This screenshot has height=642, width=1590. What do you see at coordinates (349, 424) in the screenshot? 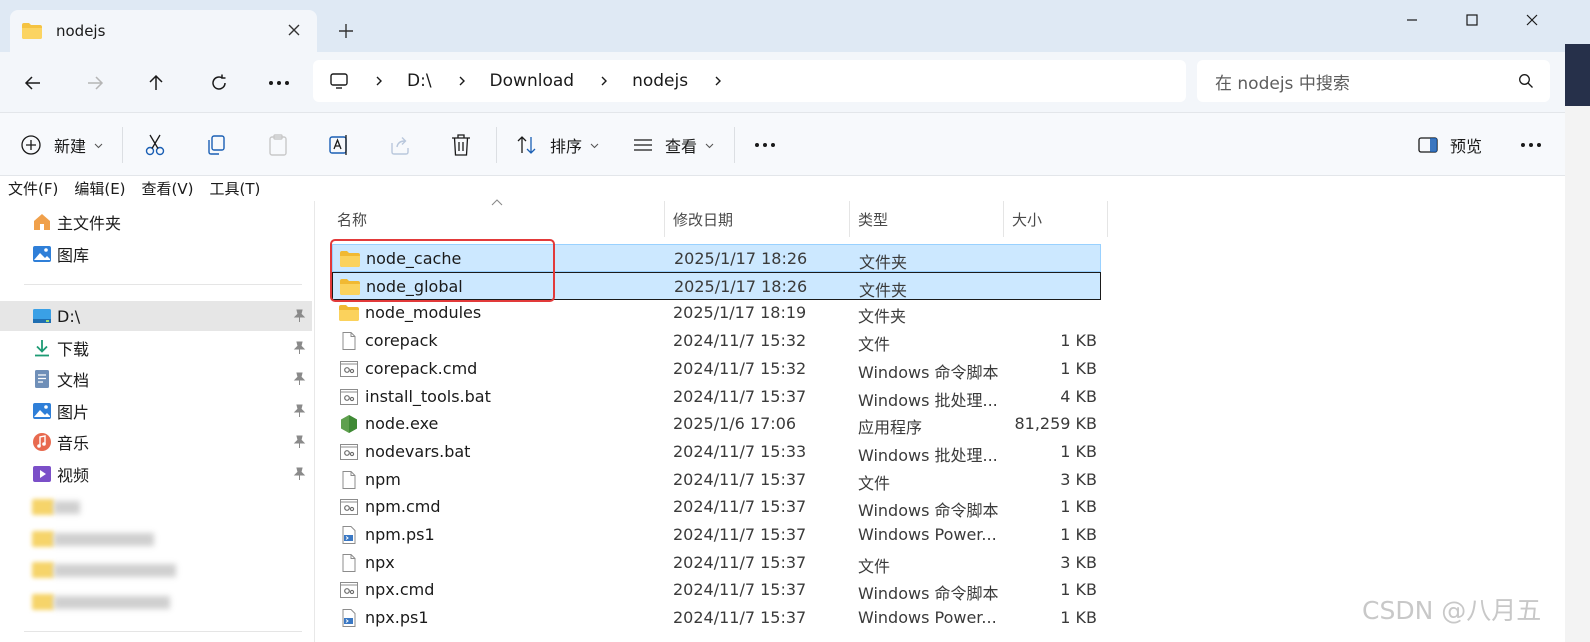
I see `nodejs-icon` at bounding box center [349, 424].